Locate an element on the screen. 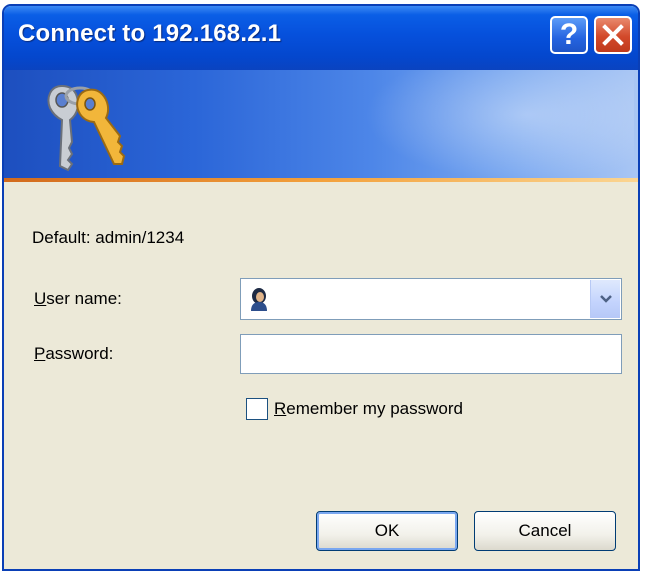  user-avatar-icon is located at coordinates (259, 299).